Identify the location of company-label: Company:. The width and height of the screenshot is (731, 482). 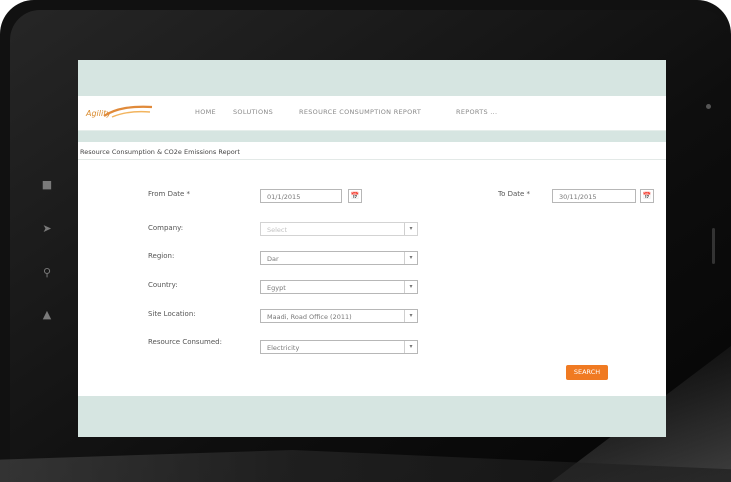
(166, 228).